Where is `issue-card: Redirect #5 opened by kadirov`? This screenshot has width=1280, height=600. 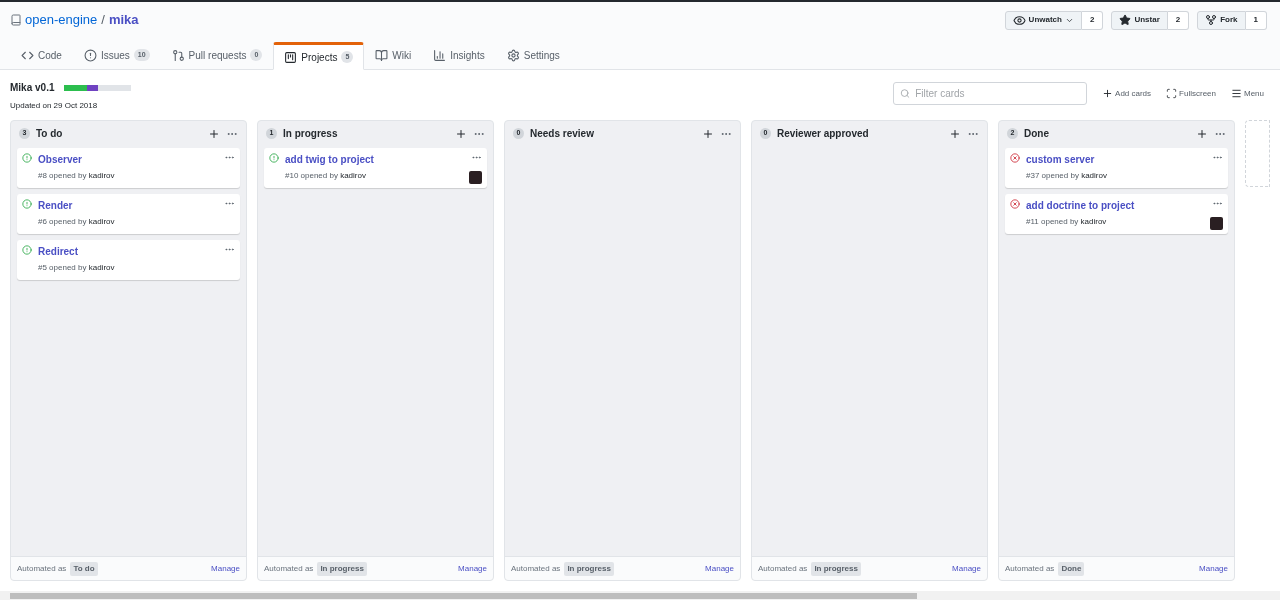 issue-card: Redirect #5 opened by kadirov is located at coordinates (128, 260).